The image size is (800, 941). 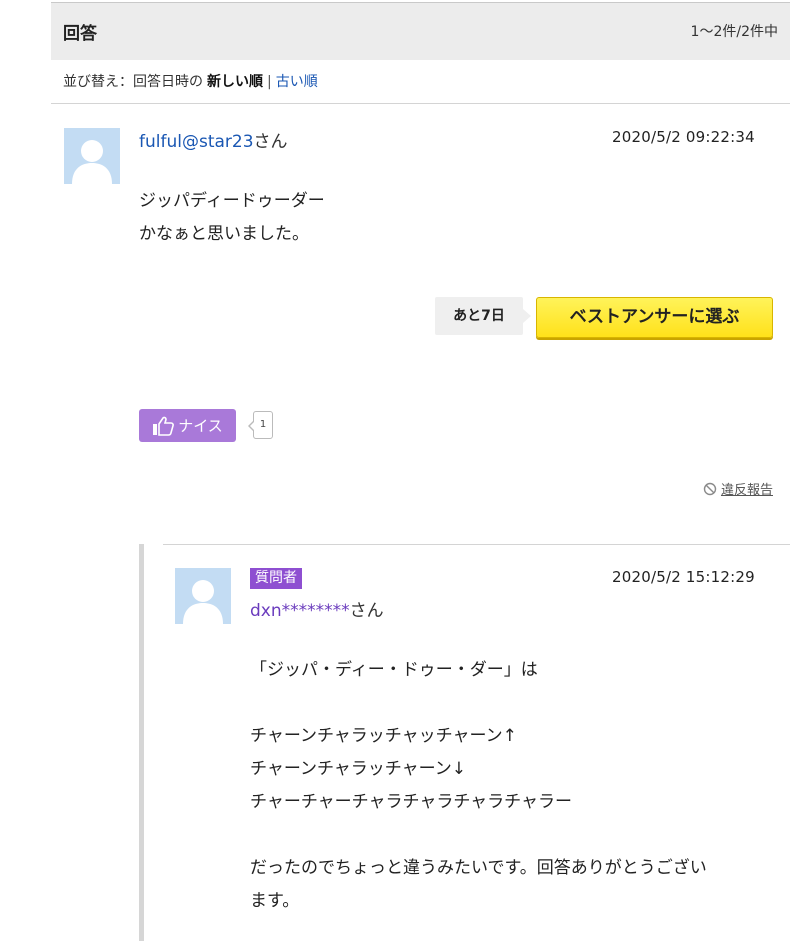 What do you see at coordinates (200, 426) in the screenshot?
I see `nice-label: ナイス` at bounding box center [200, 426].